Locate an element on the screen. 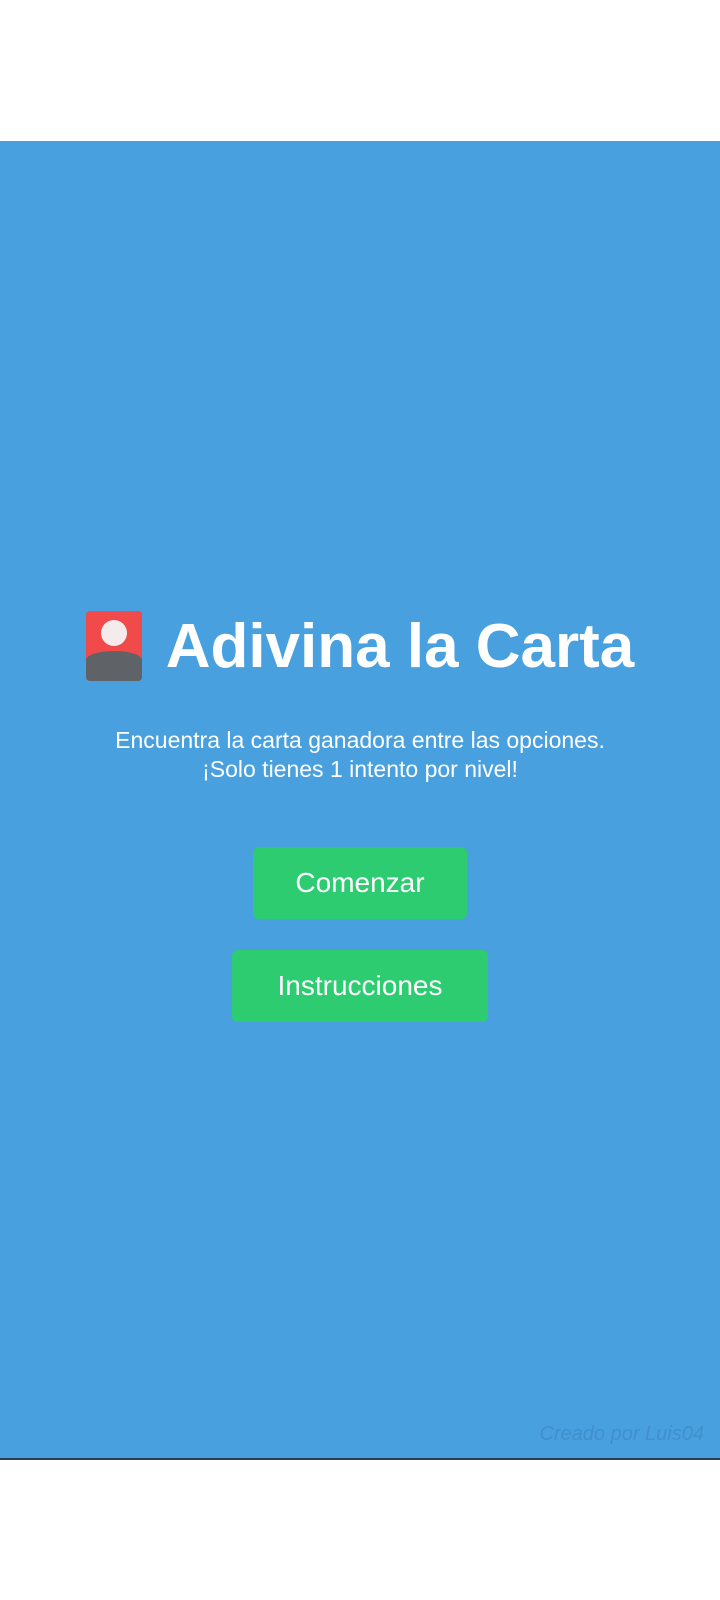 Image resolution: width=720 pixels, height=1600 pixels. card-icon is located at coordinates (113, 646).